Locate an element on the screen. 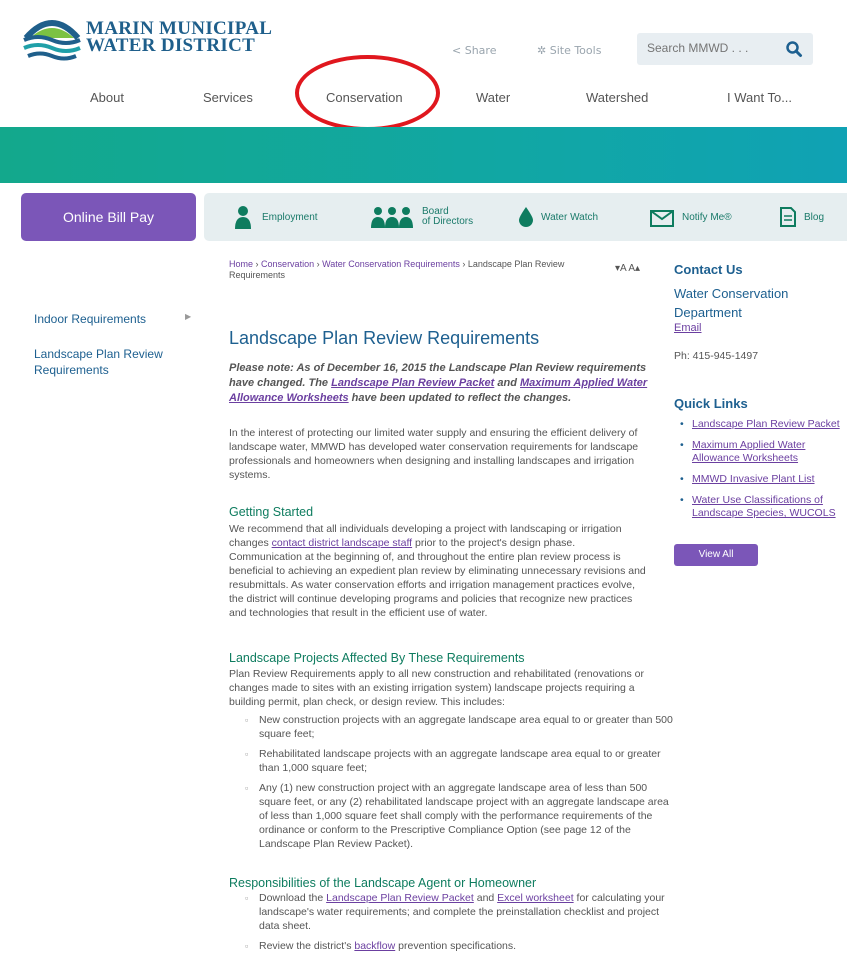 The width and height of the screenshot is (847, 959). quick-notify-me: Notify Me® is located at coordinates (691, 217).